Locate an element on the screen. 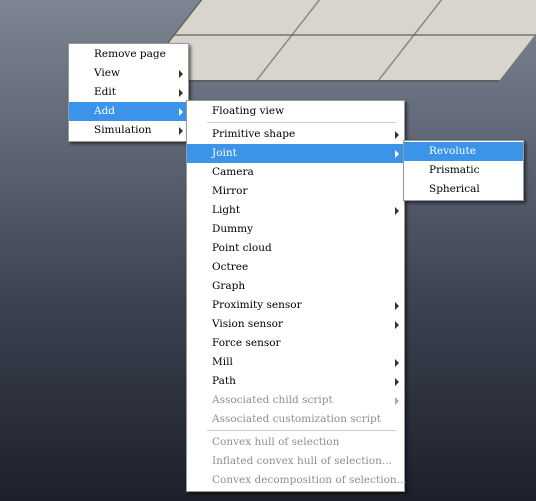  menu-item-mirror: Mirror is located at coordinates (295, 191).